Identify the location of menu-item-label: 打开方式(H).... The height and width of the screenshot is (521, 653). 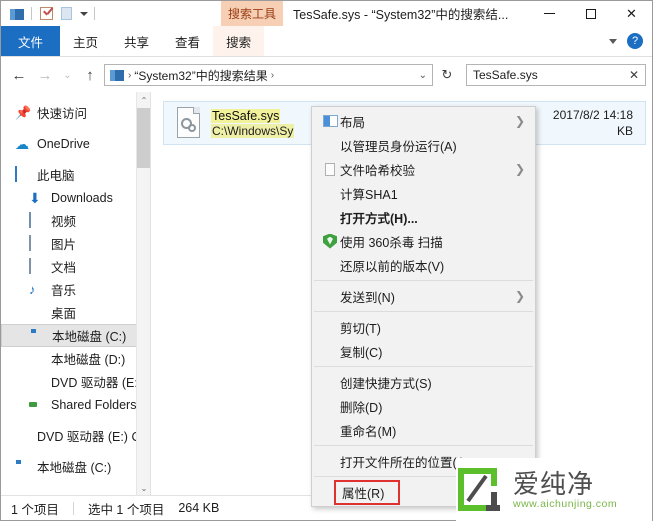
(379, 218).